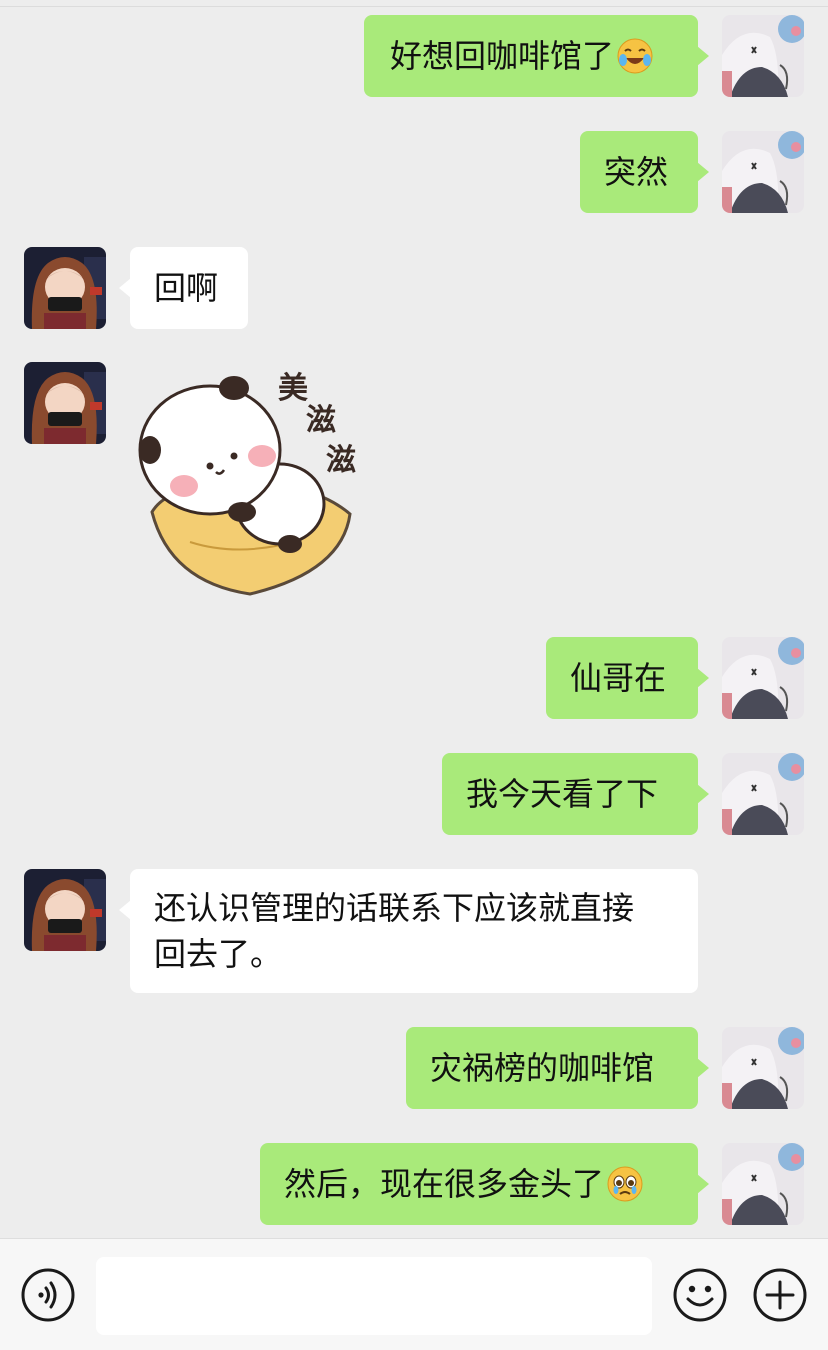 This screenshot has width=828, height=1350. I want to click on message-bubble-outgoing: 然后，现在很多金头了, so click(484, 1184).